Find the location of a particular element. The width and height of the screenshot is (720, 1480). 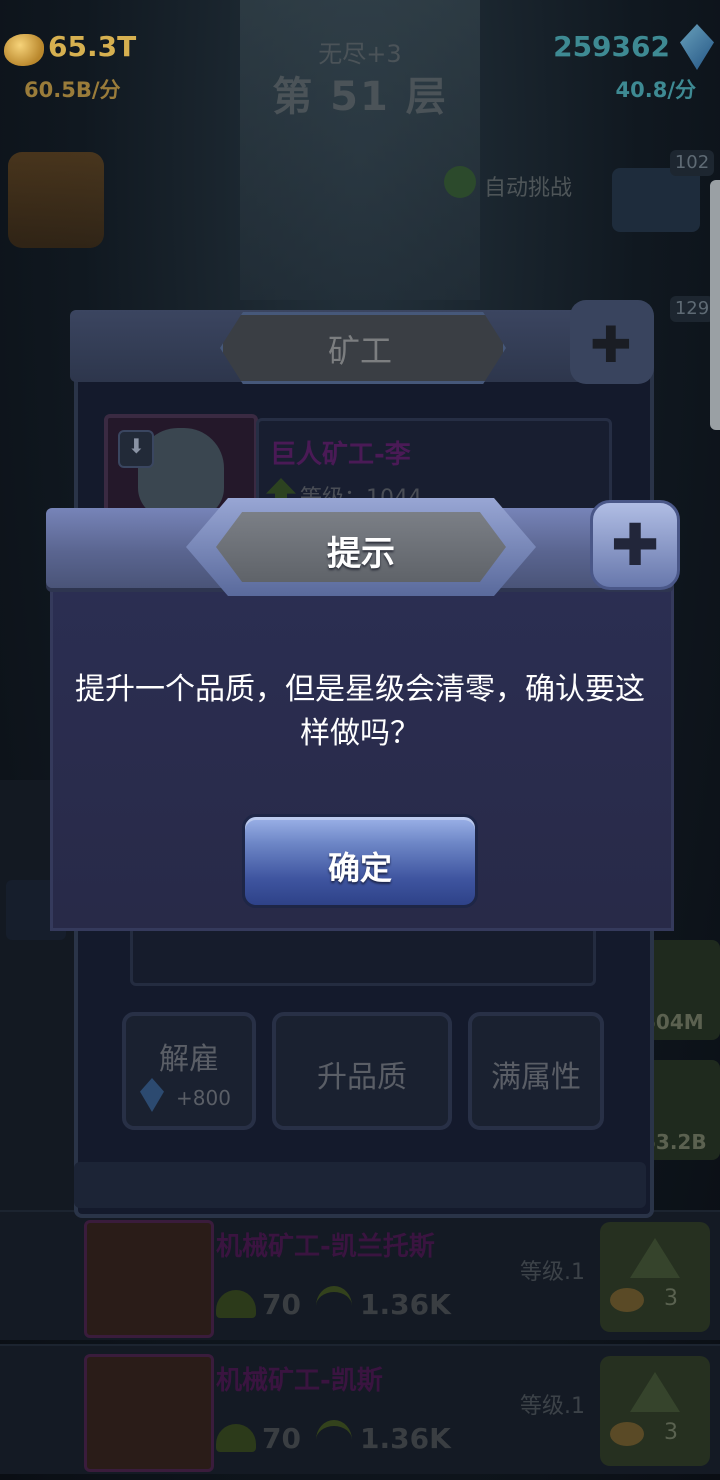

miner-panel-title: 矿工 is located at coordinates (359, 351).